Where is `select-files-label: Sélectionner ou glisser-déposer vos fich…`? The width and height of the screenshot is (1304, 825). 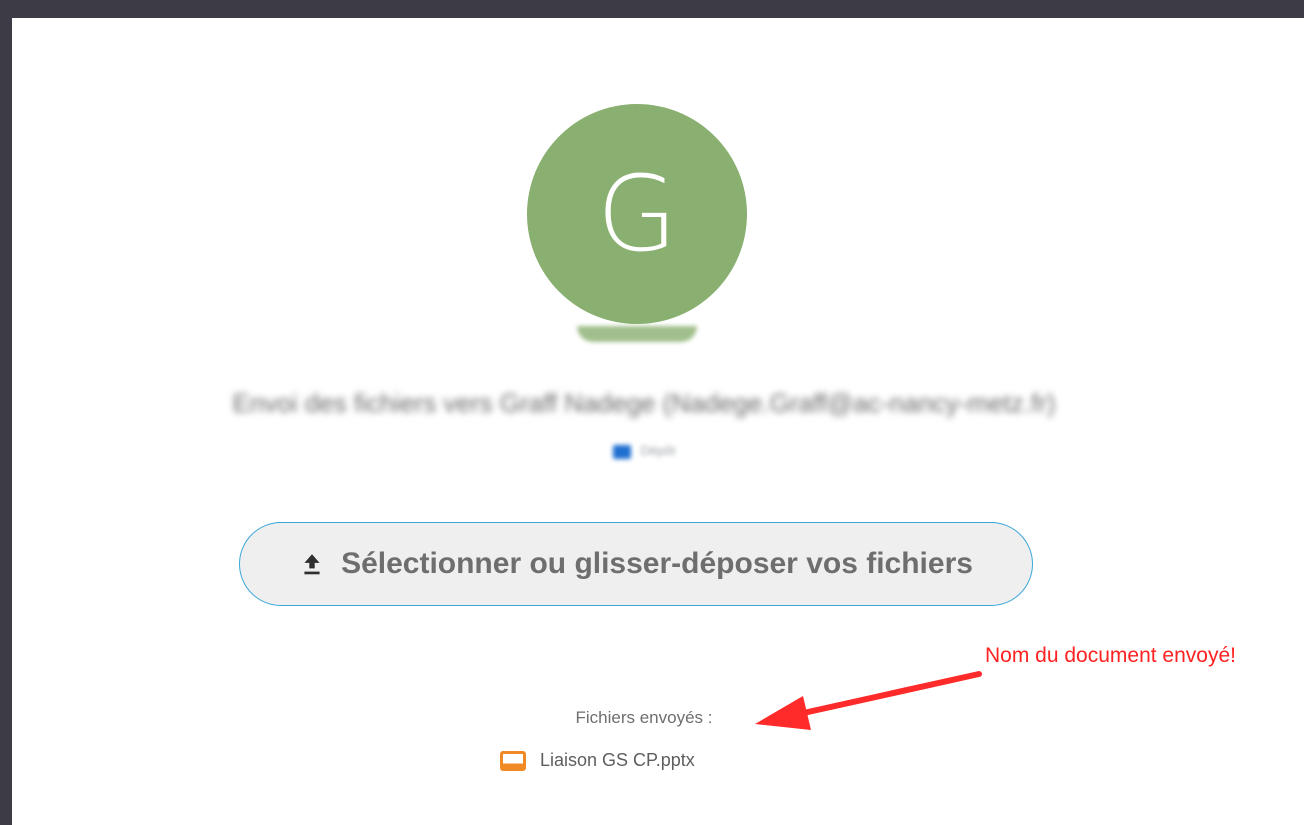
select-files-label: Sélectionner ou glisser-déposer vos fich… is located at coordinates (657, 563).